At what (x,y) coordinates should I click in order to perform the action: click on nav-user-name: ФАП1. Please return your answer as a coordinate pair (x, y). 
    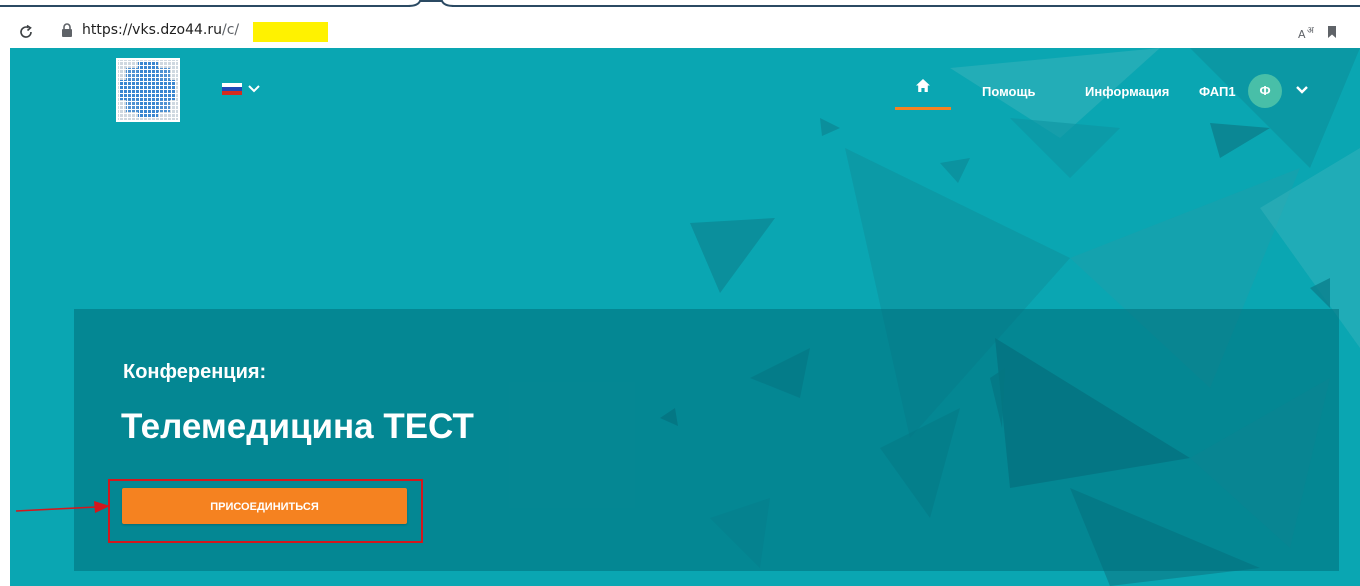
    Looking at the image, I should click on (1217, 91).